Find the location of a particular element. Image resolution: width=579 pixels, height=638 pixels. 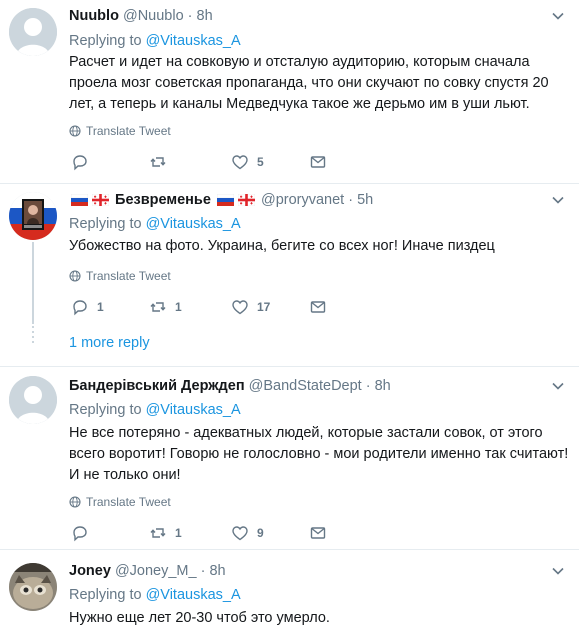

tweet-header: Nuublo @Nuublo · 8h is located at coordinates (141, 16).